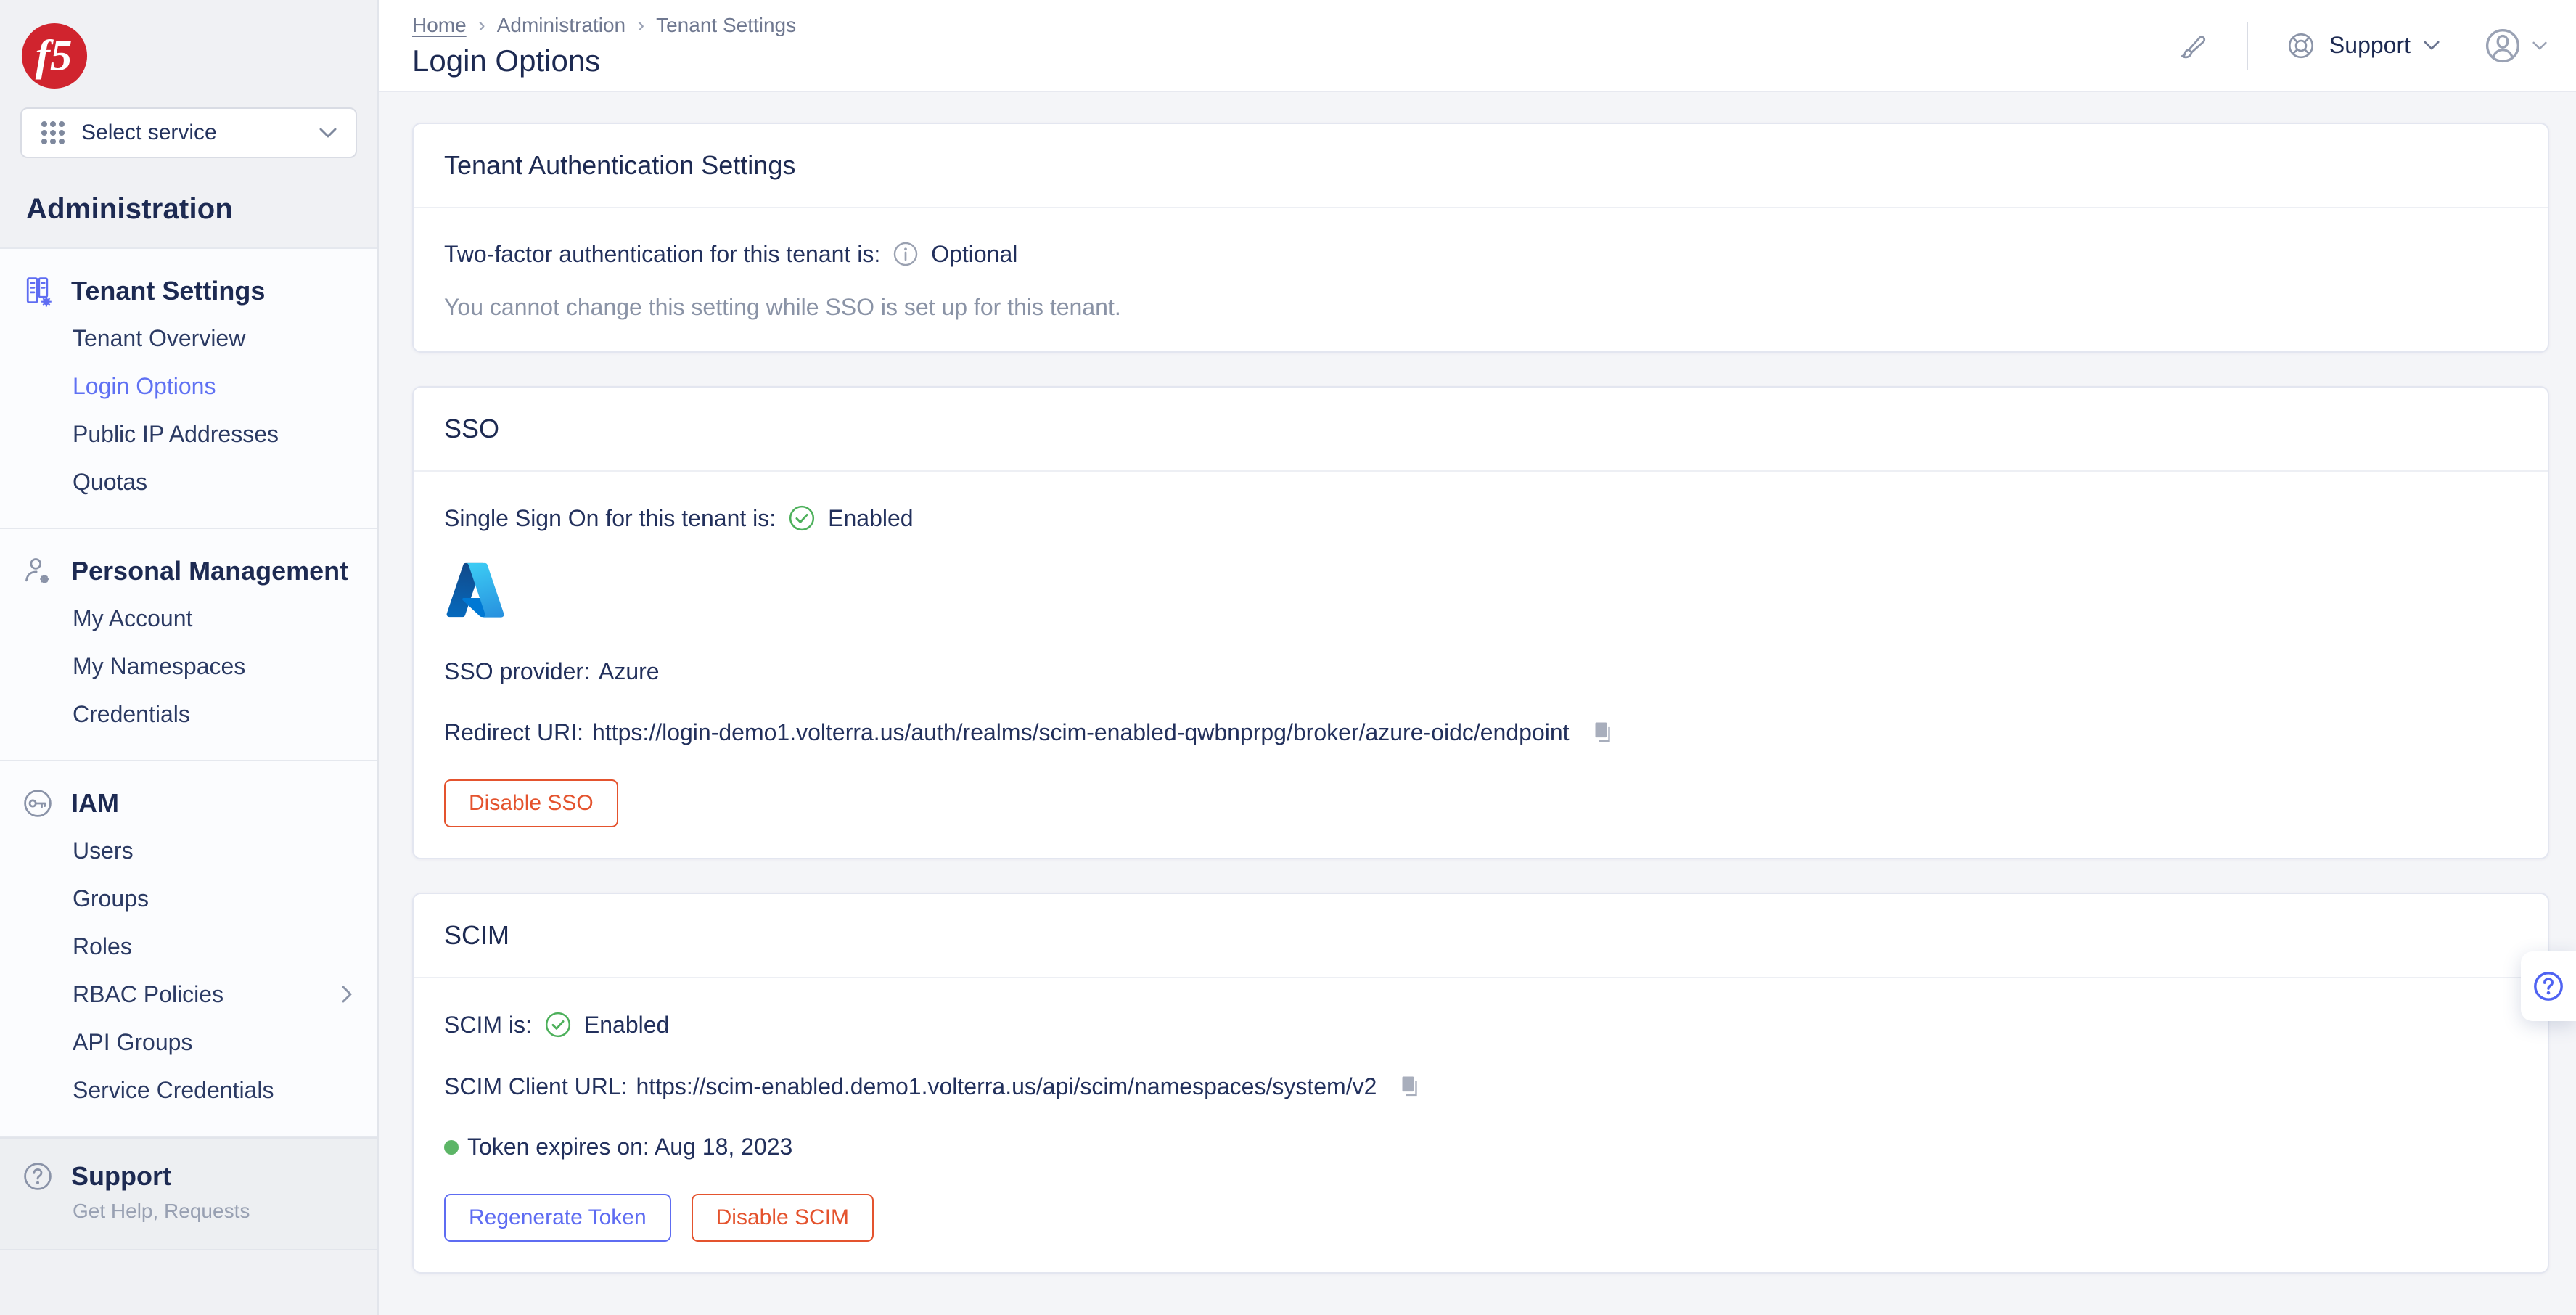 This screenshot has width=2576, height=1315. What do you see at coordinates (188, 1194) in the screenshot?
I see `sidebar-support-block: Support Get Help, Requests` at bounding box center [188, 1194].